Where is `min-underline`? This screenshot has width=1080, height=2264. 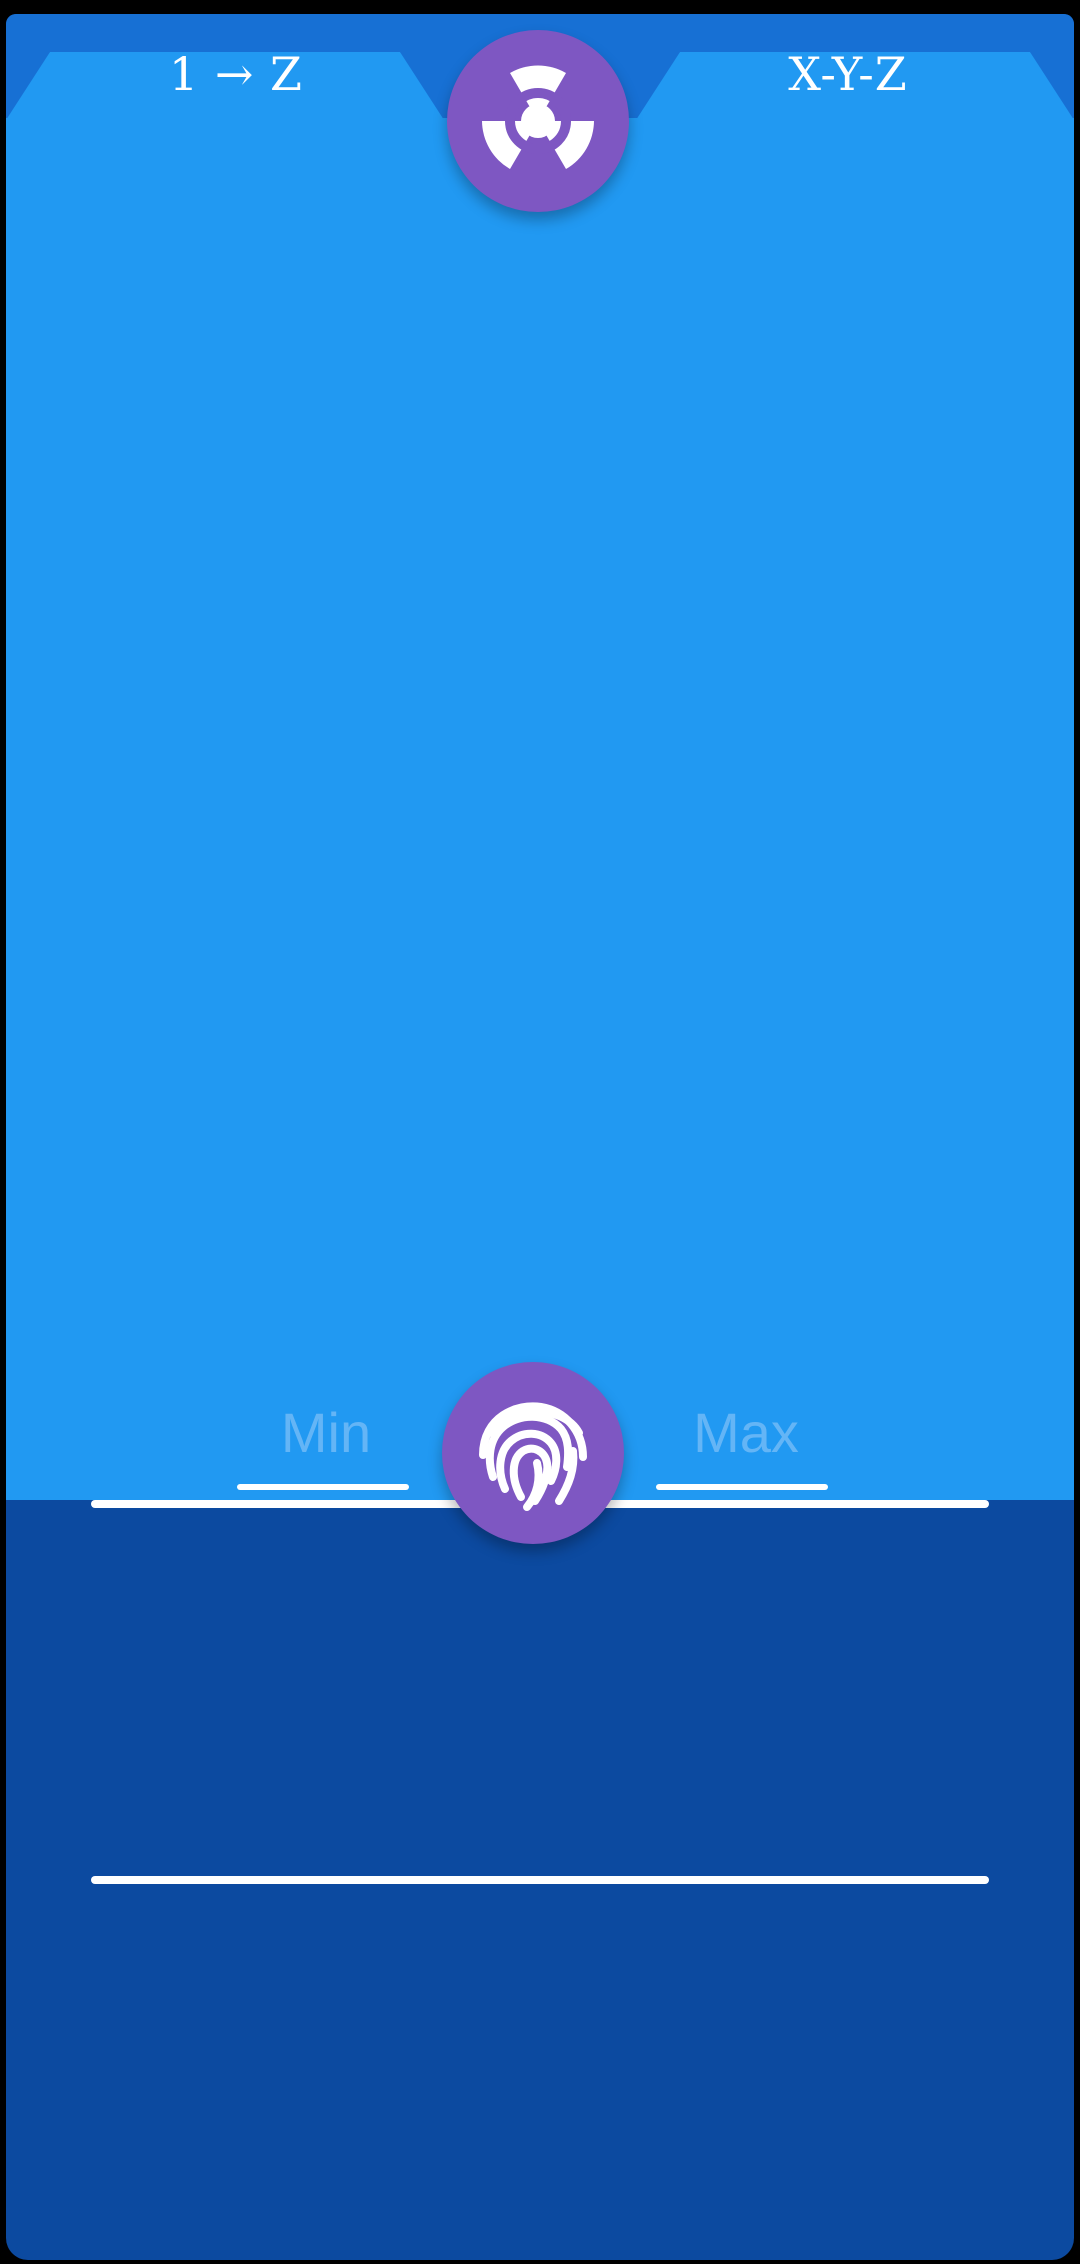
min-underline is located at coordinates (323, 1487).